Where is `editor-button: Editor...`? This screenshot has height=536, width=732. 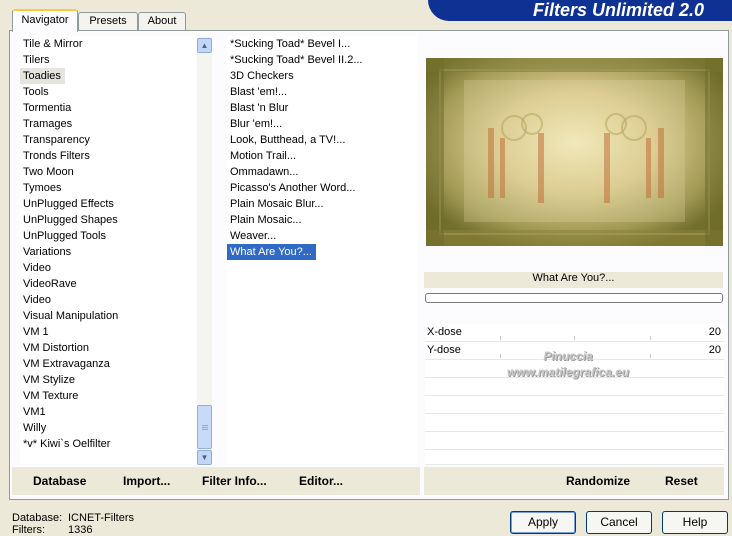
editor-button: Editor... is located at coordinates (321, 481).